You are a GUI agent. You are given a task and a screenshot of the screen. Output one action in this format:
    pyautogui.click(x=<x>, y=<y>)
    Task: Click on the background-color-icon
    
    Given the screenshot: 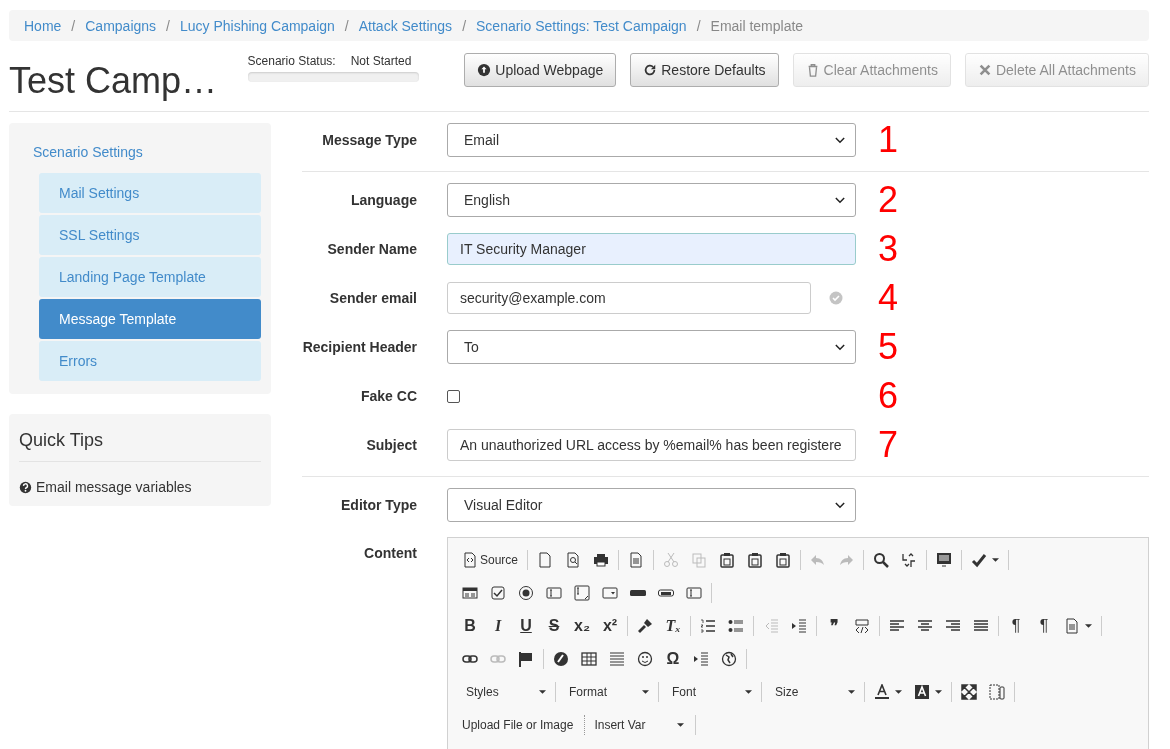 What is the action you would take?
    pyautogui.click(x=922, y=691)
    